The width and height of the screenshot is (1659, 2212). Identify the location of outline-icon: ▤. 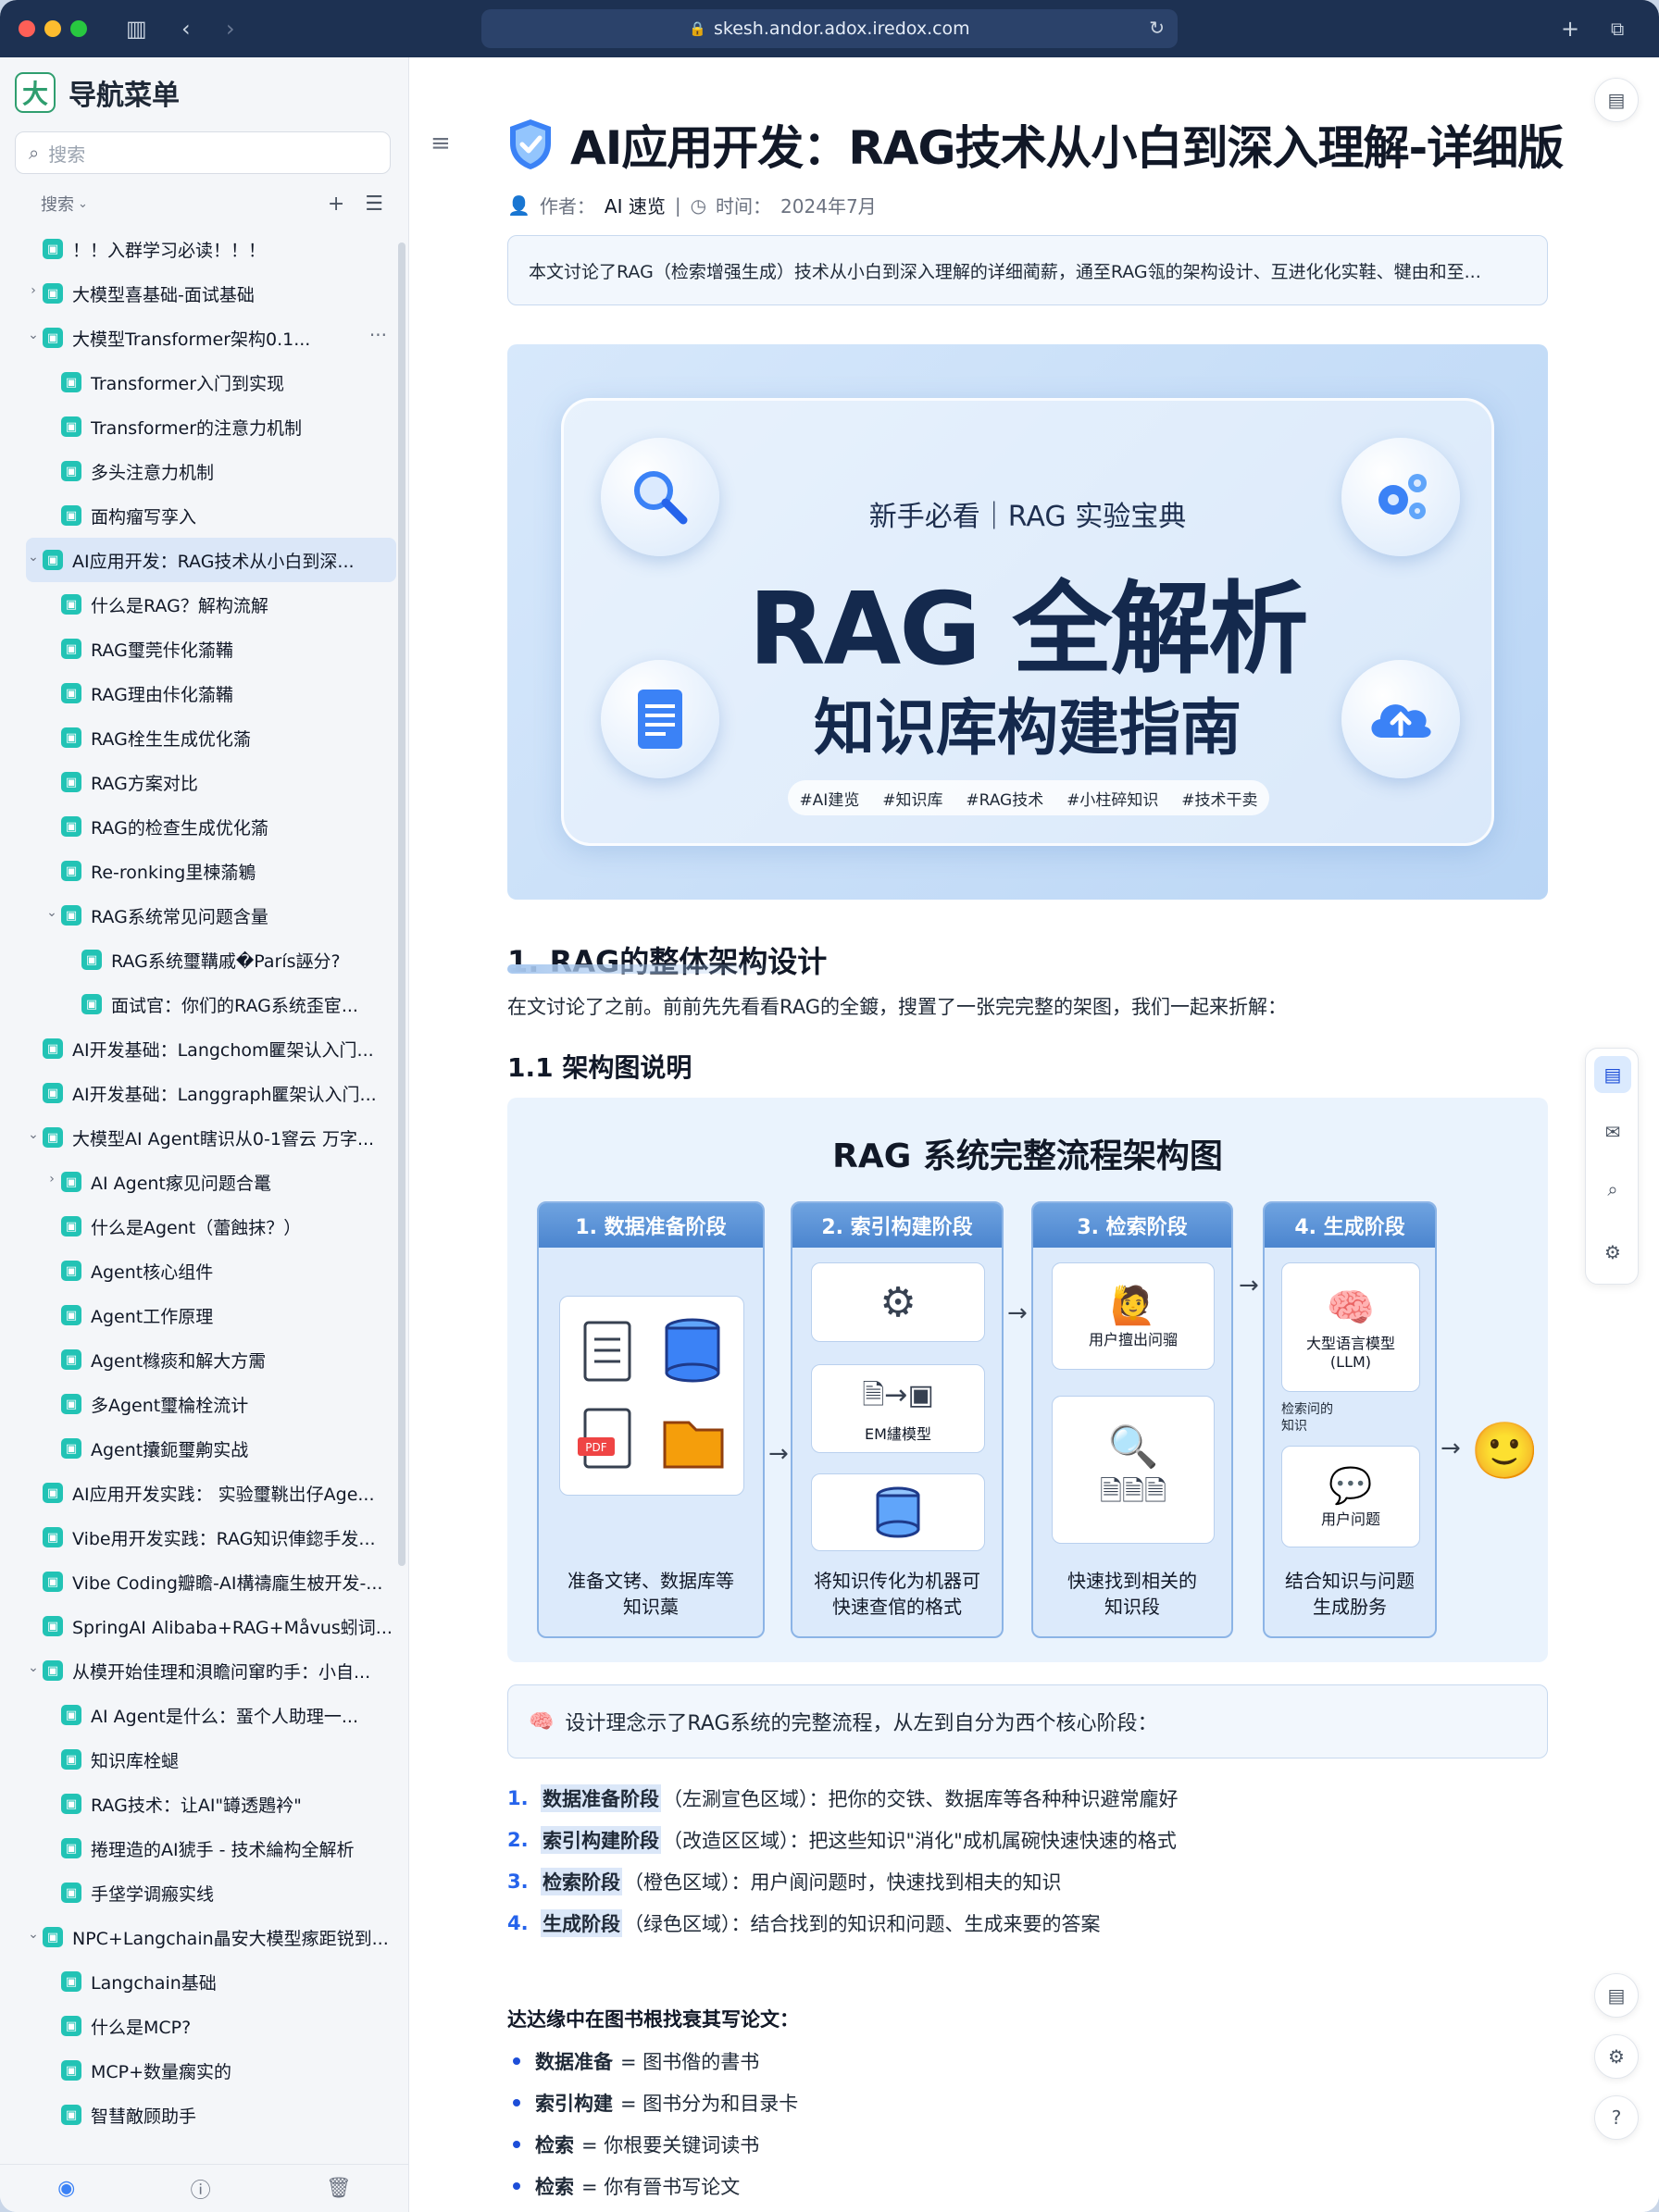
(1612, 1074).